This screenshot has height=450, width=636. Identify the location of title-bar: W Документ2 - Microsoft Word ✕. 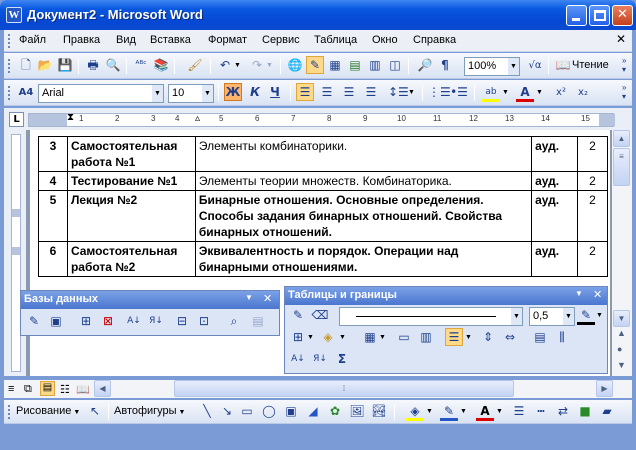
(318, 15).